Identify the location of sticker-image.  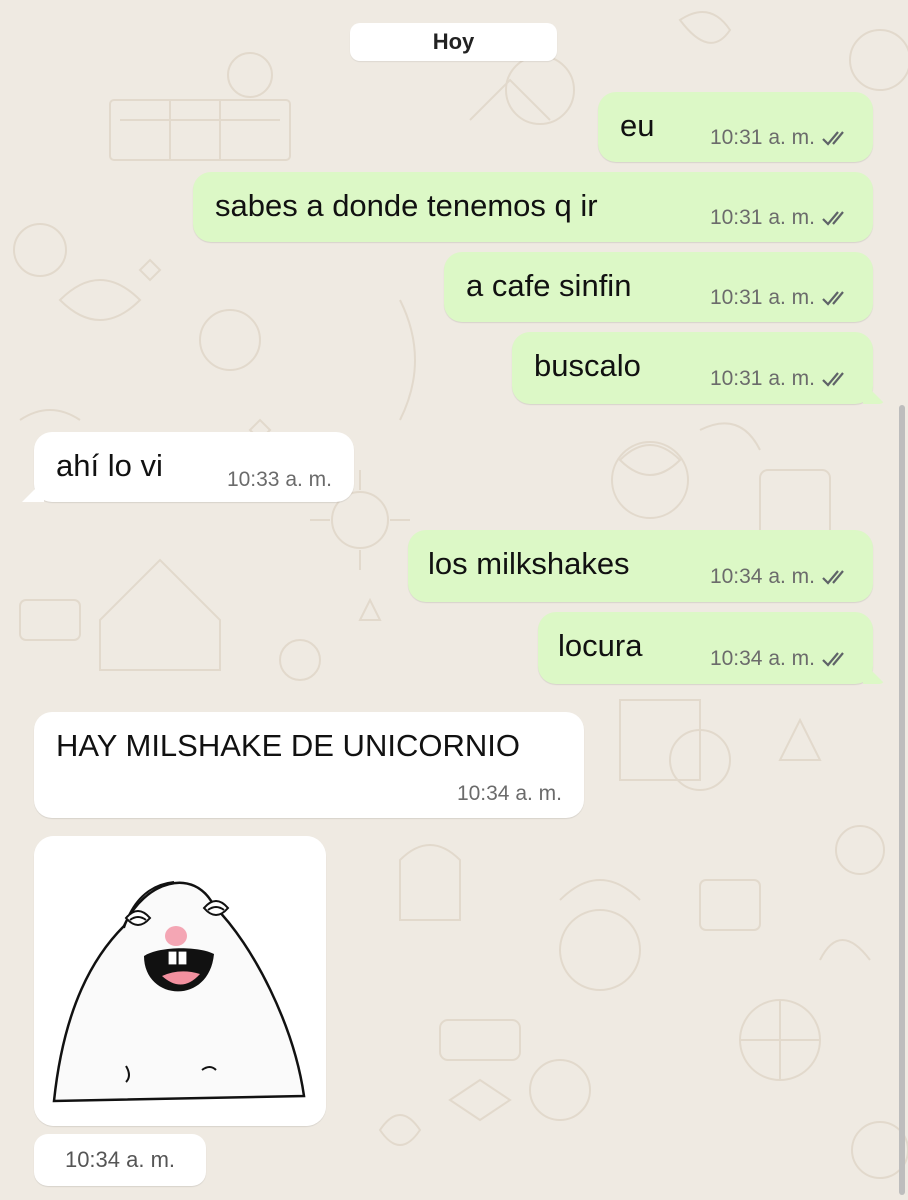
(180, 981).